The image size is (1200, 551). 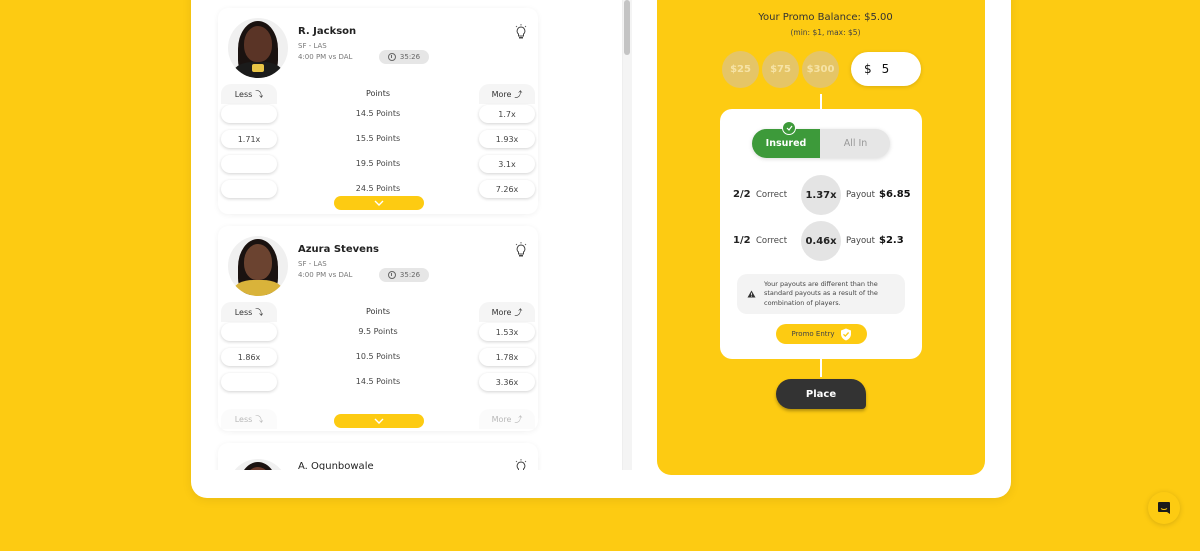 I want to click on promo-balance: Your Promo Balance: $5.00, so click(x=825, y=17).